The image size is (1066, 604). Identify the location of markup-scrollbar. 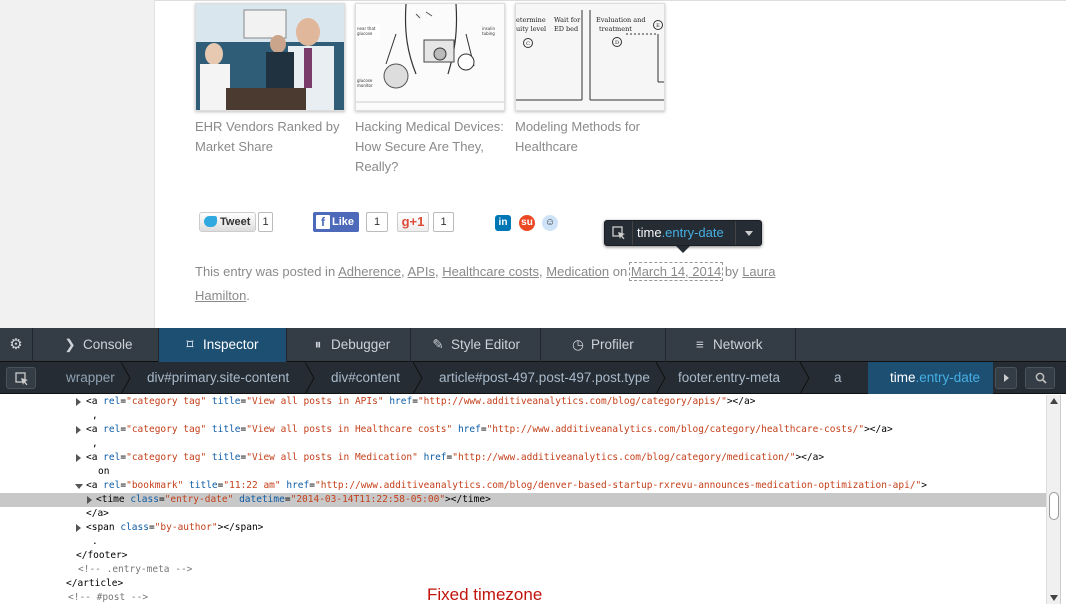
(1053, 499).